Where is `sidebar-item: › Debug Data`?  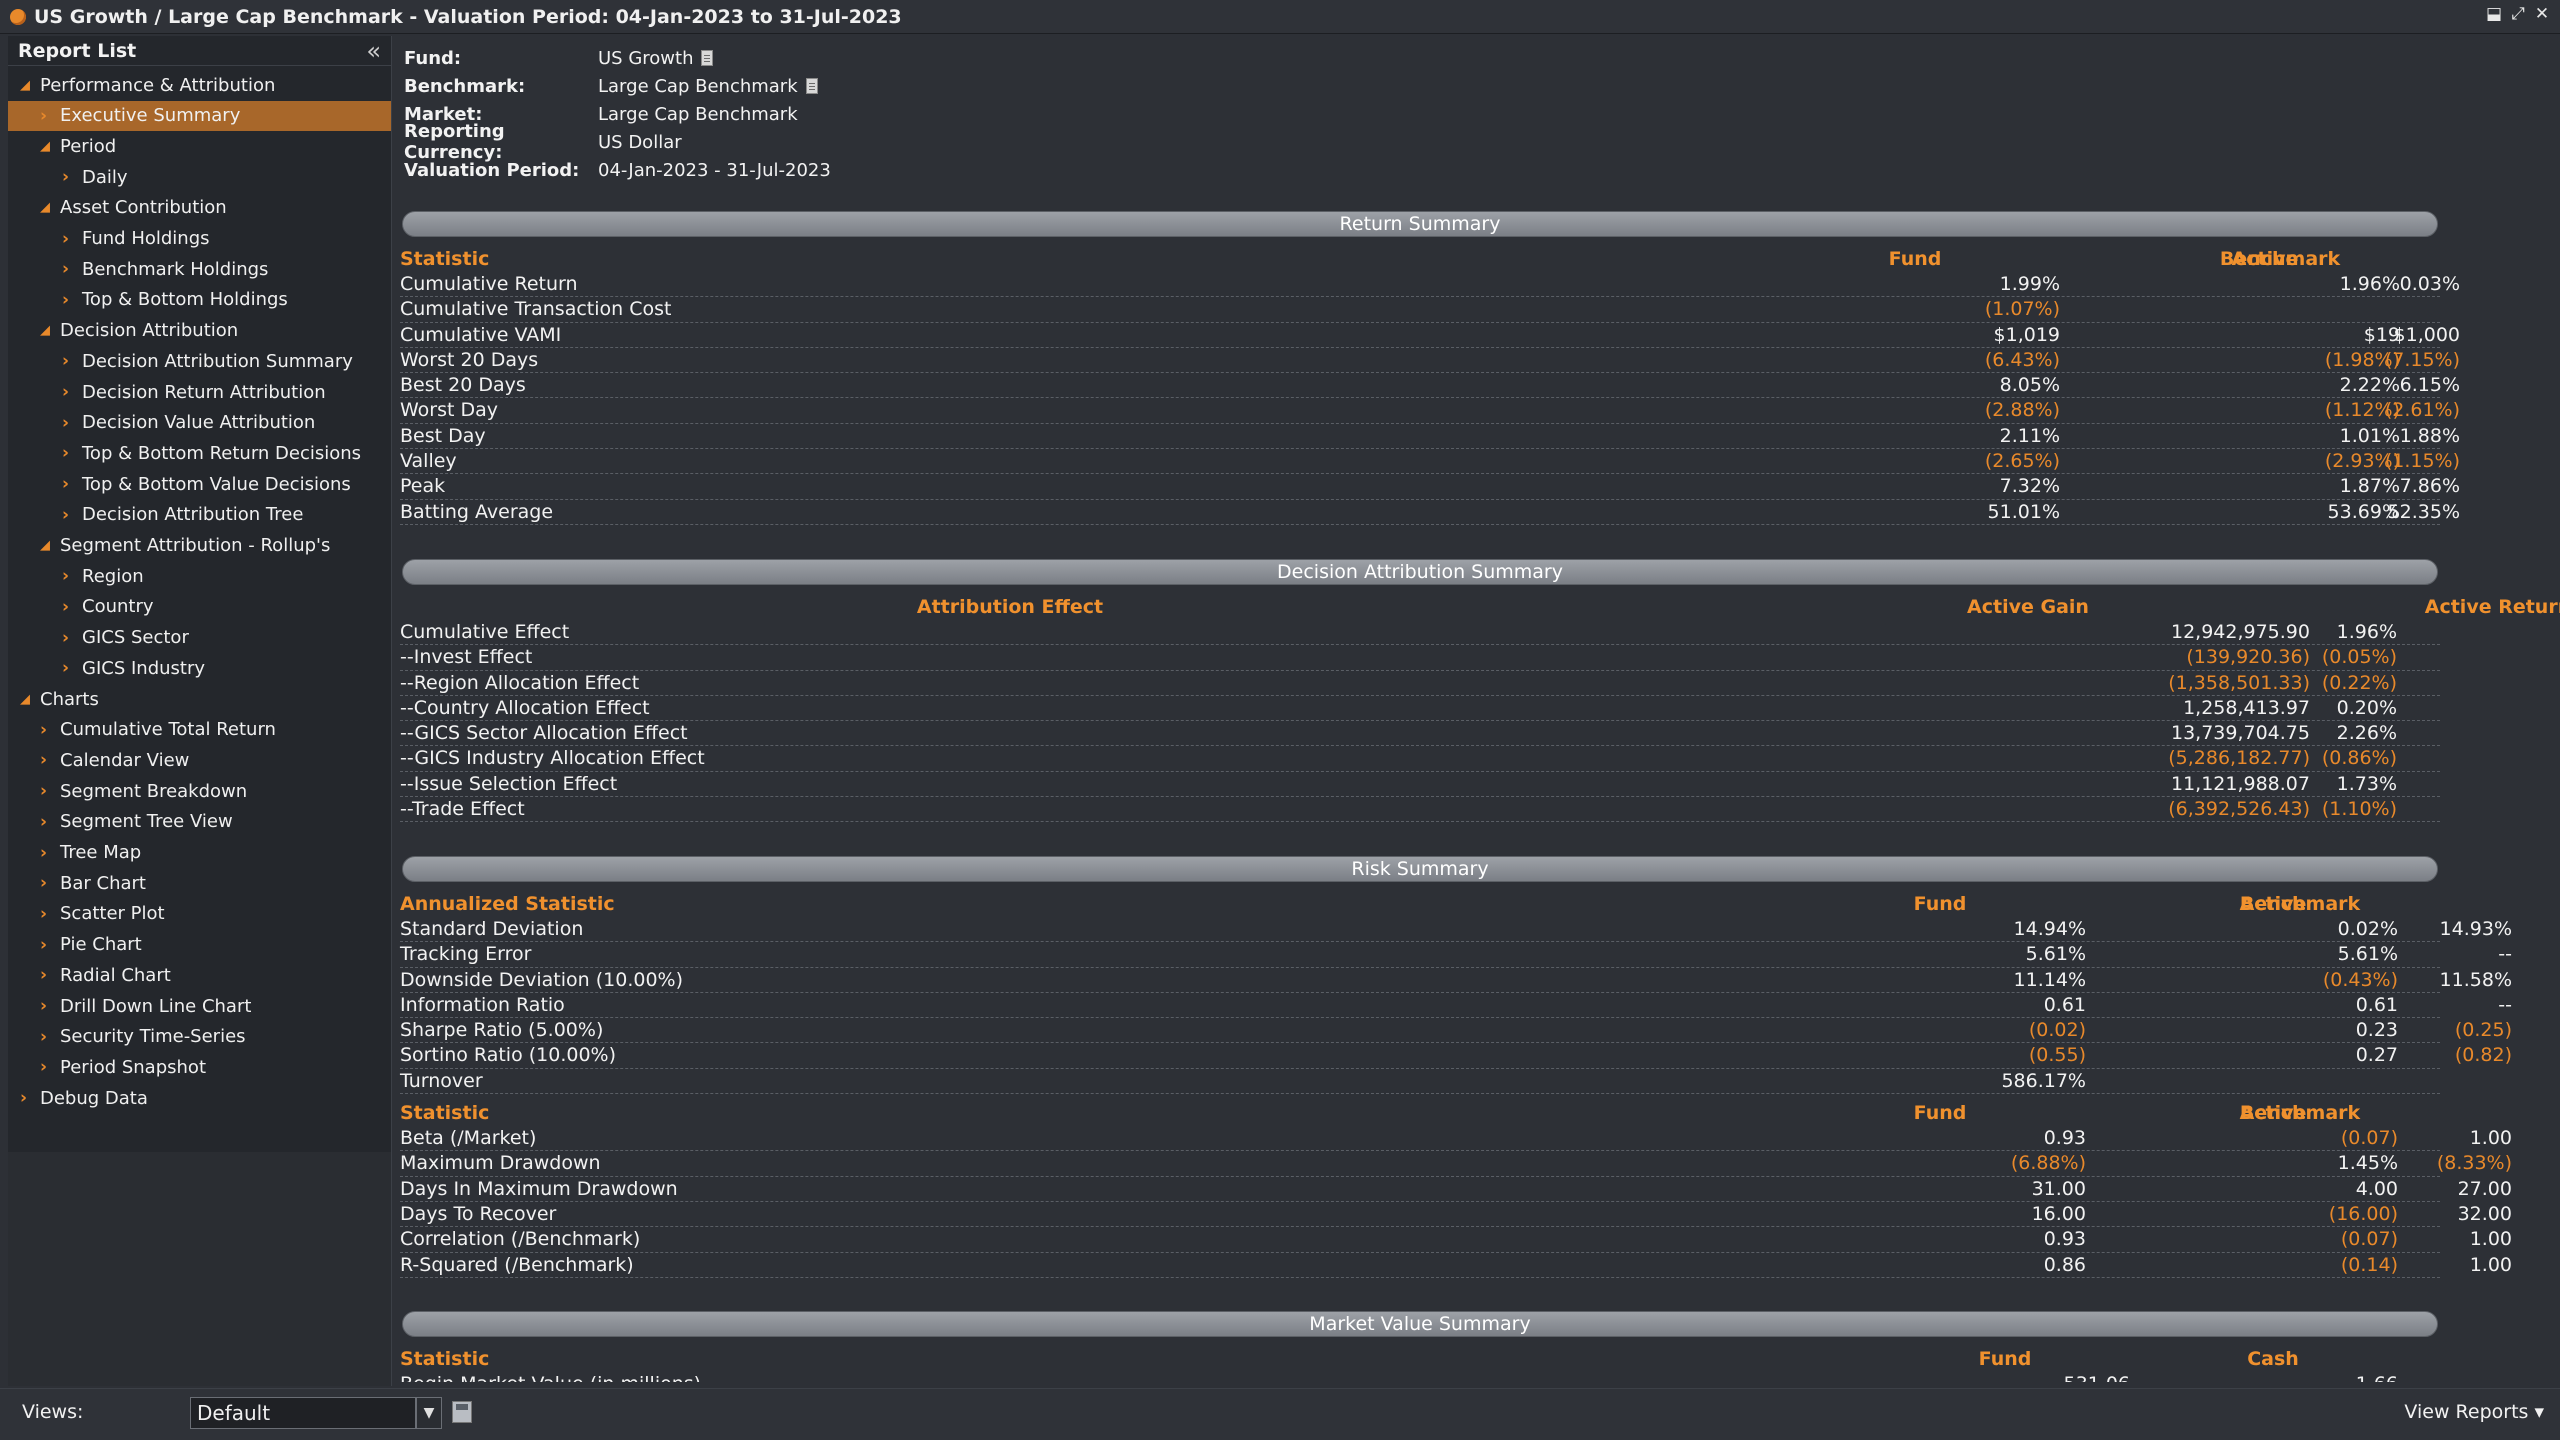
sidebar-item: › Debug Data is located at coordinates (199, 1098).